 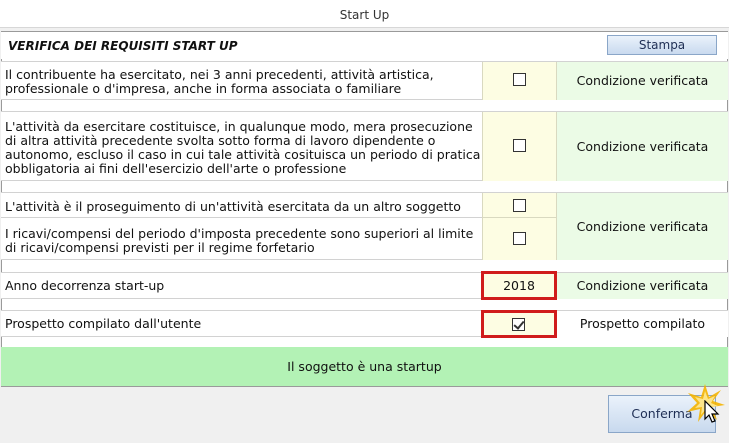 I want to click on compiled-checkbox-cell, so click(x=519, y=324).